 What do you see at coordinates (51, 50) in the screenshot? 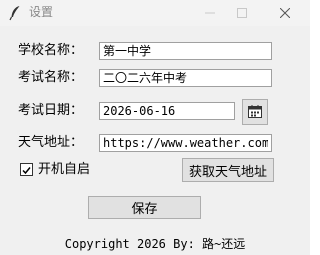
I see `school-name-label: 学校名称：` at bounding box center [51, 50].